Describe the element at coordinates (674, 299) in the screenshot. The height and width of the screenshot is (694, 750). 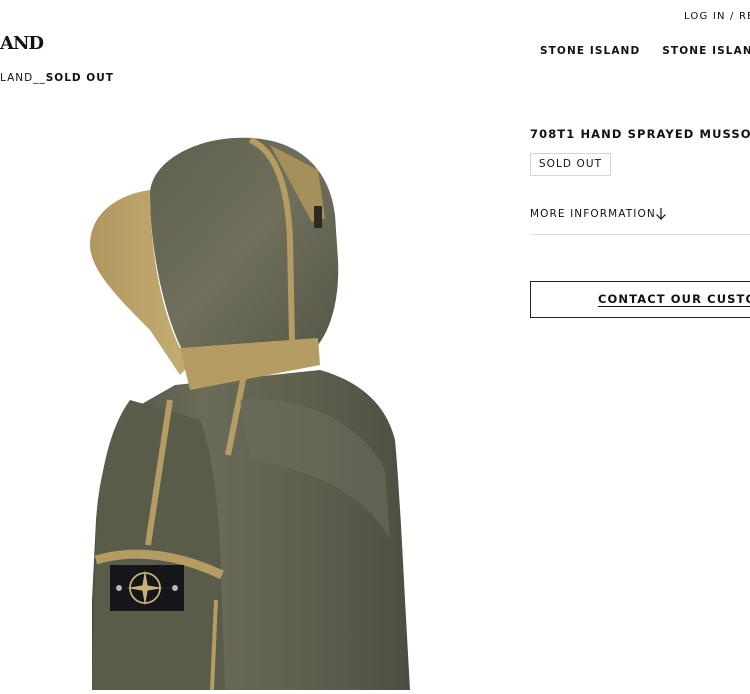
I see `contact-button-label: CONTACT OUR CUSTOM` at that location.